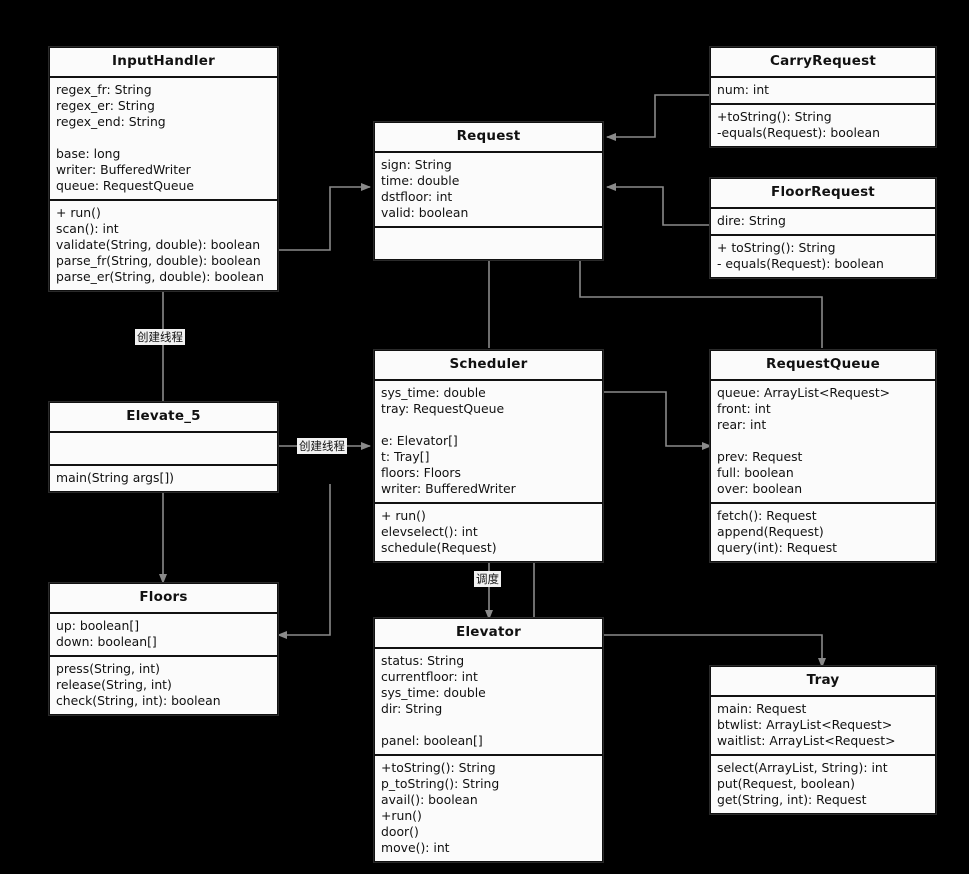 This screenshot has width=969, height=874. Describe the element at coordinates (125, 185) in the screenshot. I see `attribute-row: queue: RequestQueue` at that location.